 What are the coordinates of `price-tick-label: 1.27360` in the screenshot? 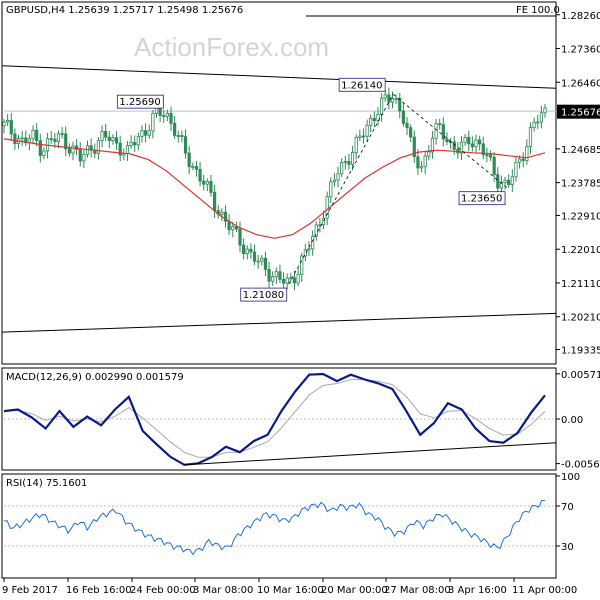 It's located at (580, 50).